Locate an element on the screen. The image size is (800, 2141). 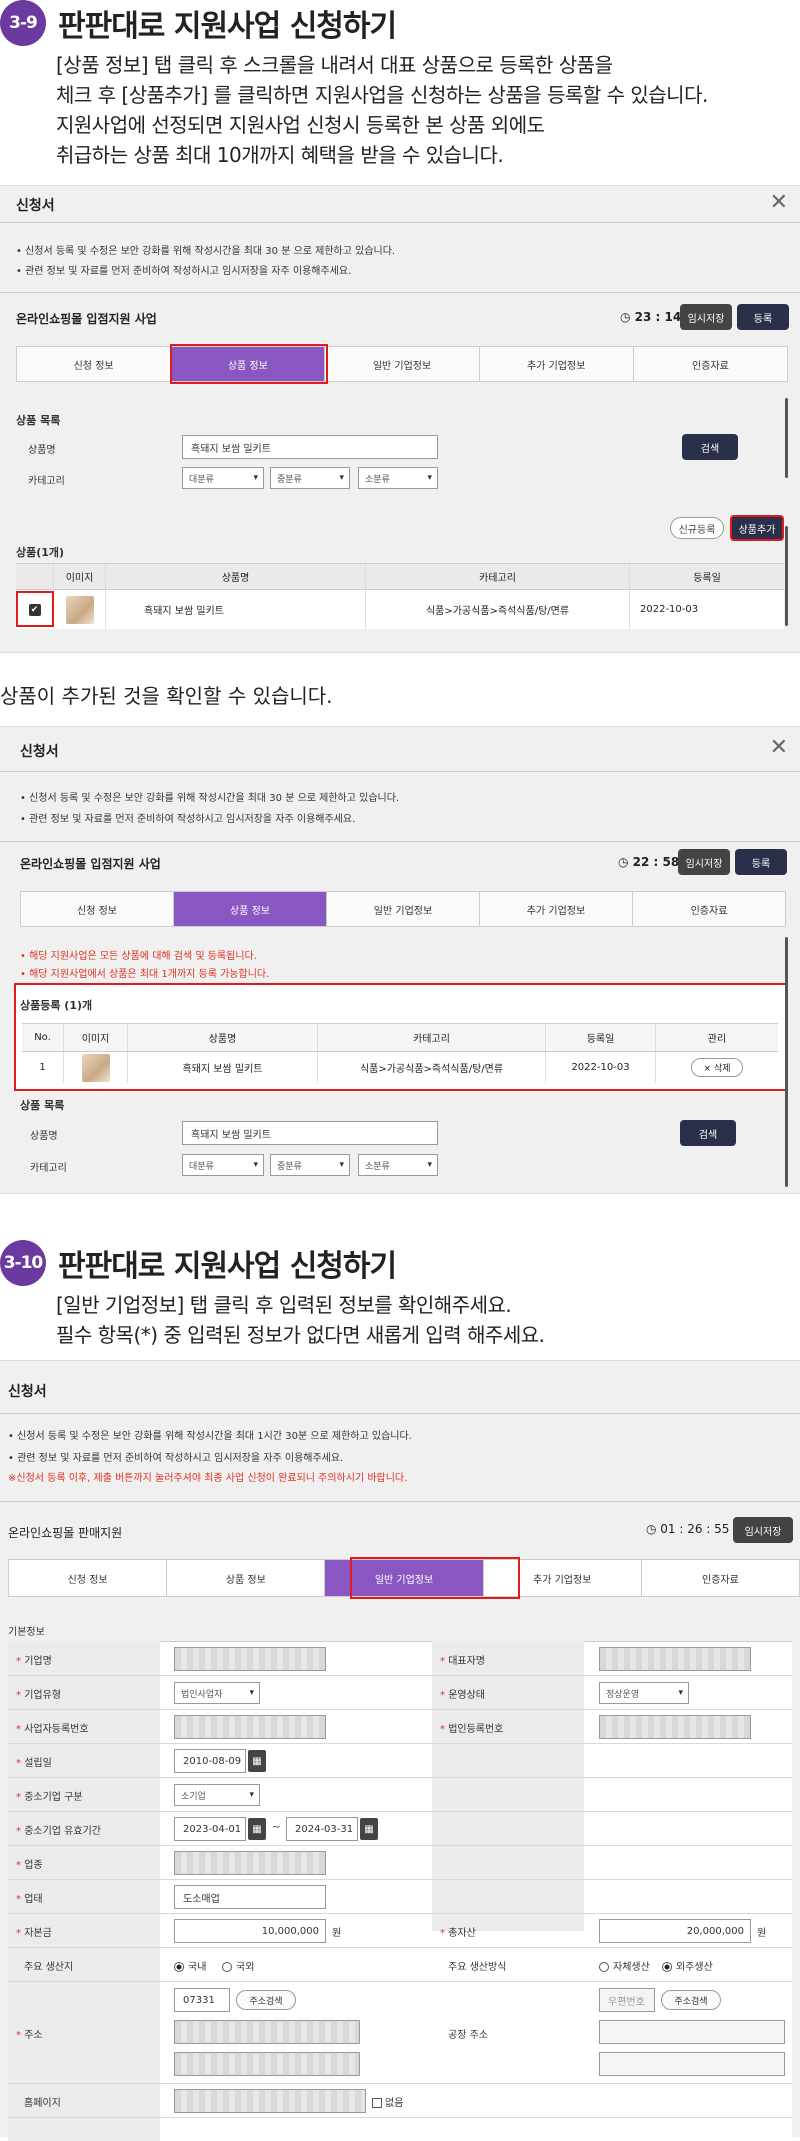
ceo-name-input is located at coordinates (675, 1659).